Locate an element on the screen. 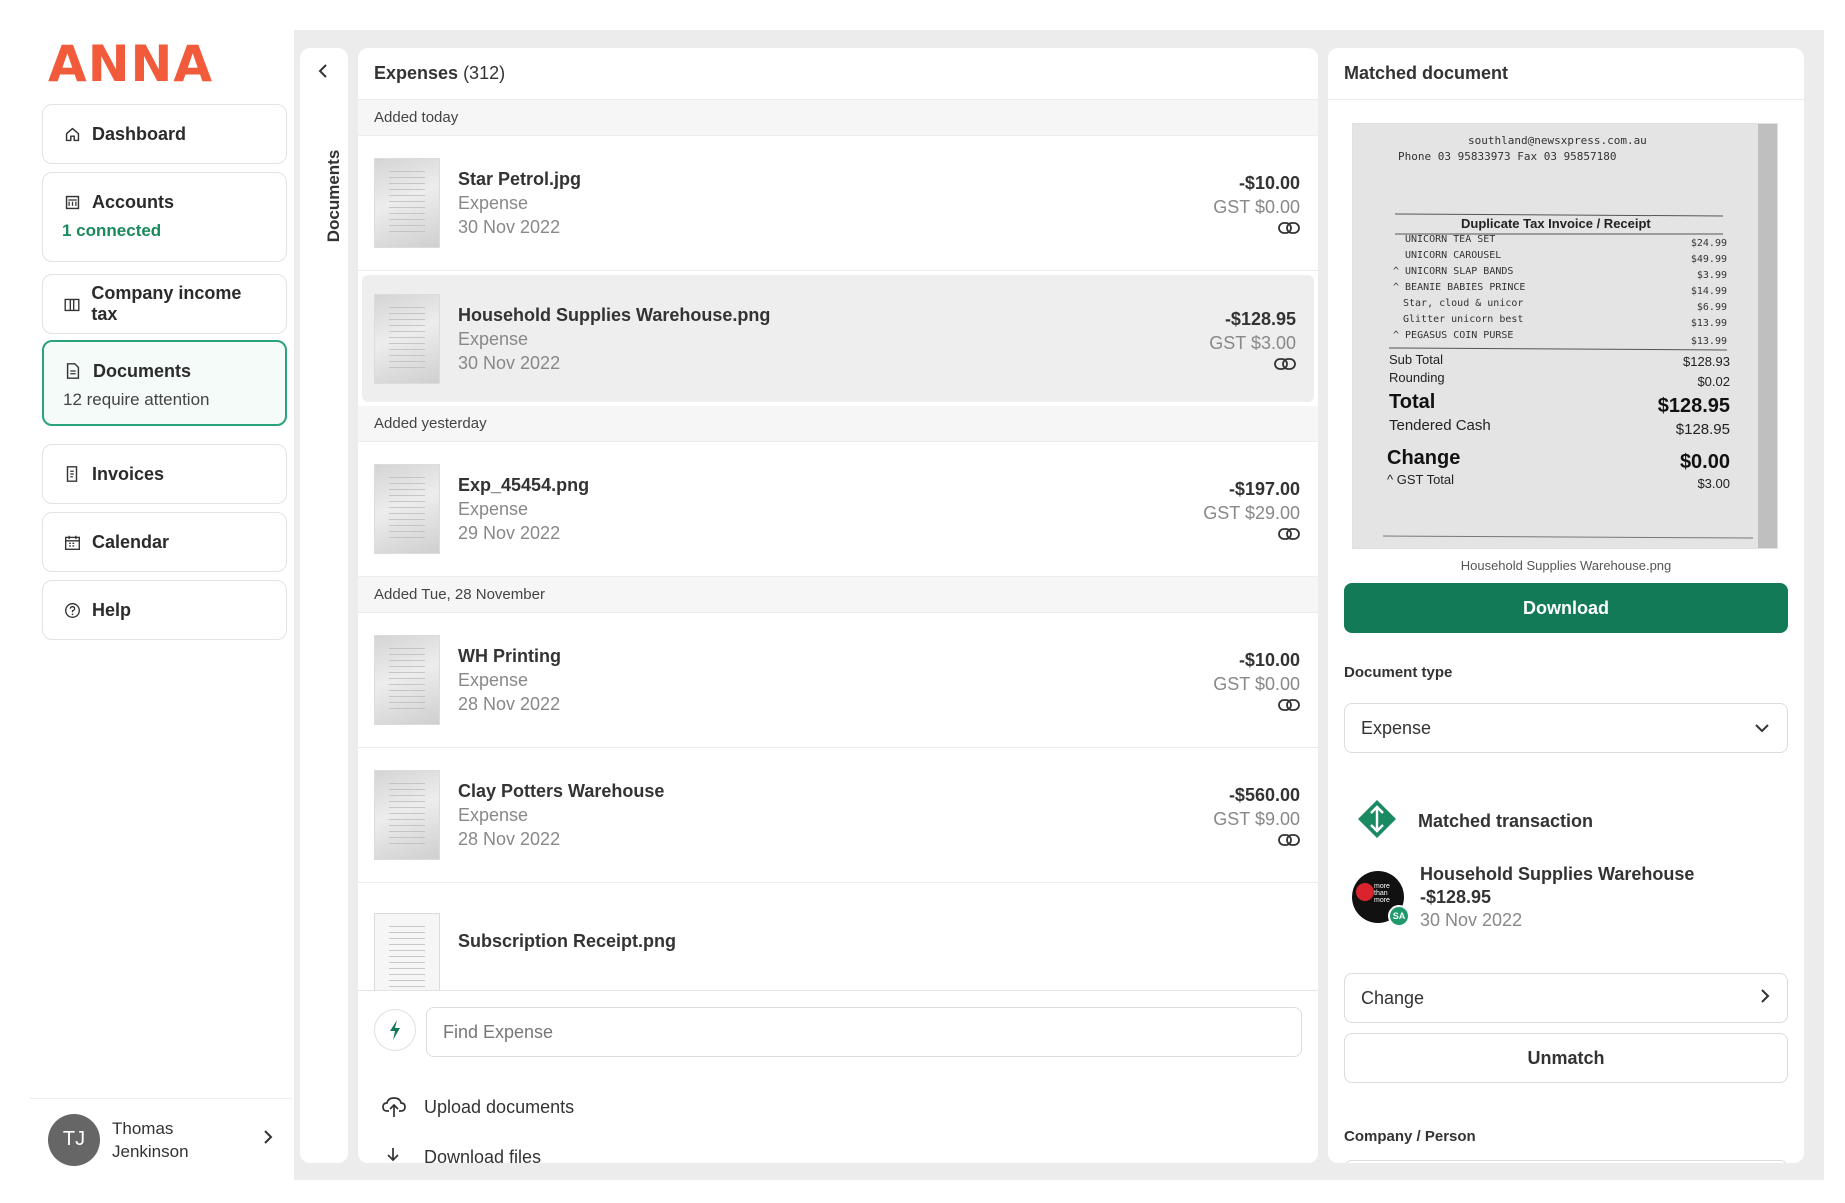  change-button: Change is located at coordinates (1566, 998).